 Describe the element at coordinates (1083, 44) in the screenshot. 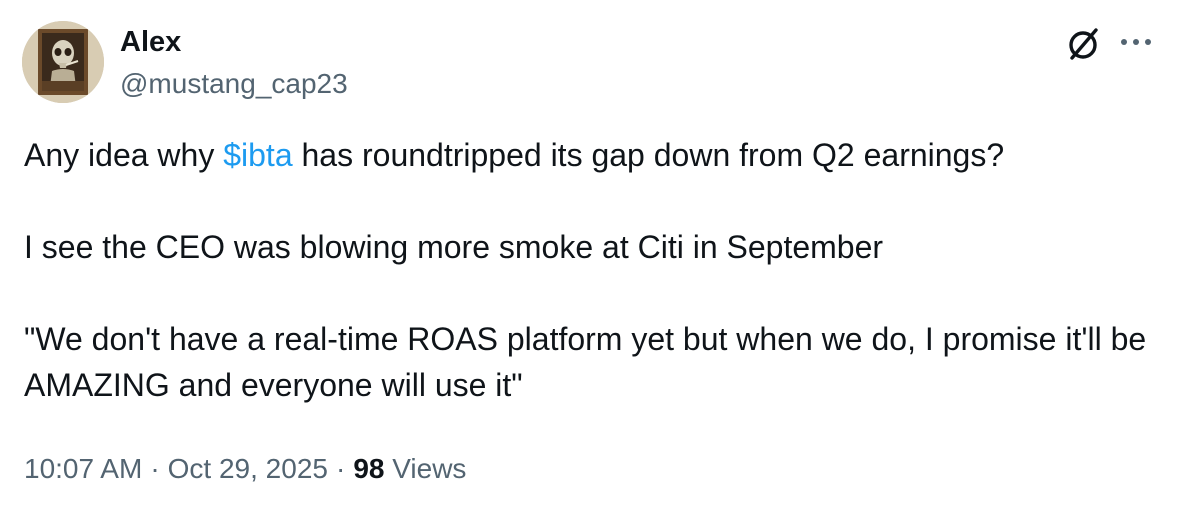

I see `grok-slash-circle-icon` at that location.